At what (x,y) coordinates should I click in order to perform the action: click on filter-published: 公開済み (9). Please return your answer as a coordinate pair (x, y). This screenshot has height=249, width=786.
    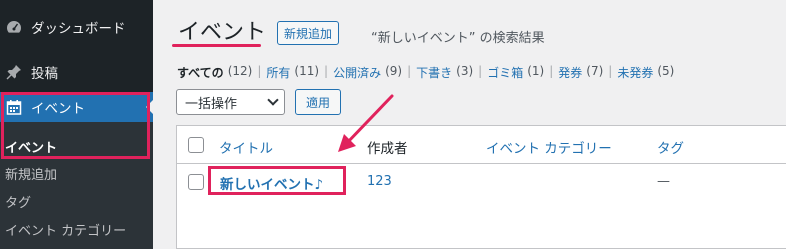
    Looking at the image, I should click on (367, 72).